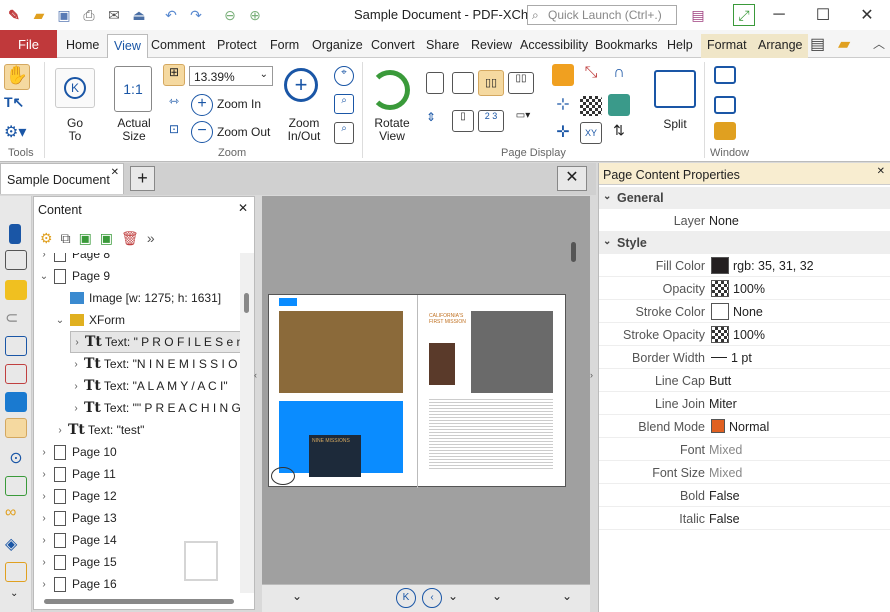 Image resolution: width=890 pixels, height=612 pixels. Describe the element at coordinates (304, 130) in the screenshot. I see `zoom-inout-label: Zoom In/Out` at that location.